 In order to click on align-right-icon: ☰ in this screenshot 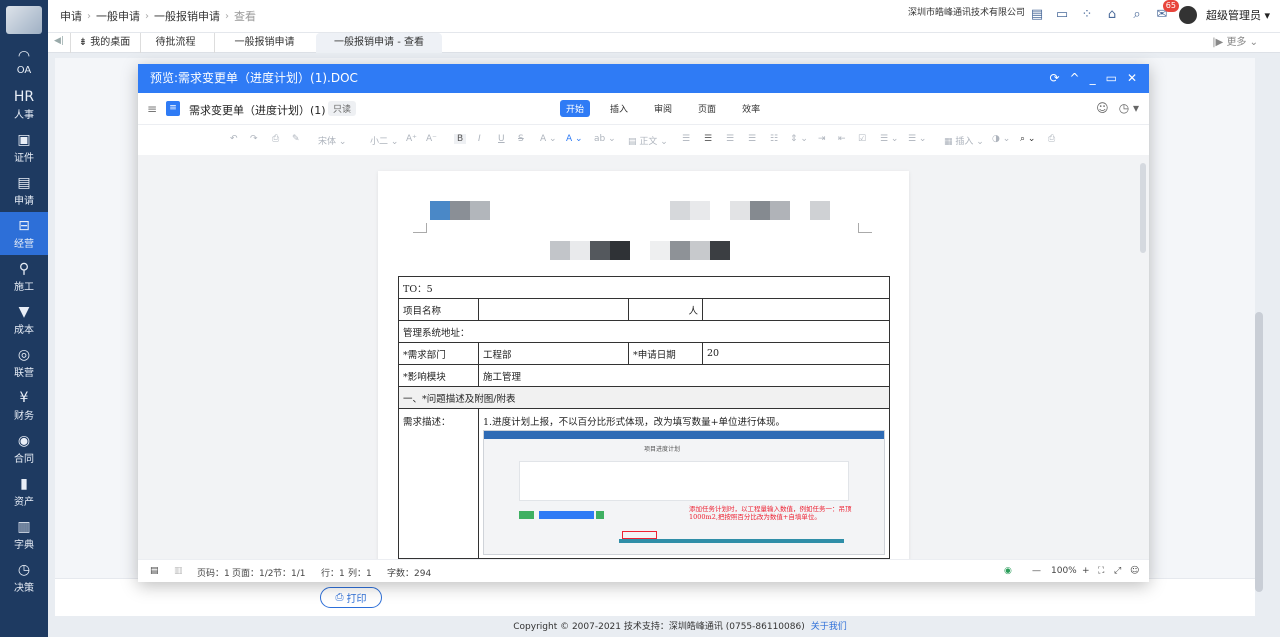, I will do `click(730, 139)`.